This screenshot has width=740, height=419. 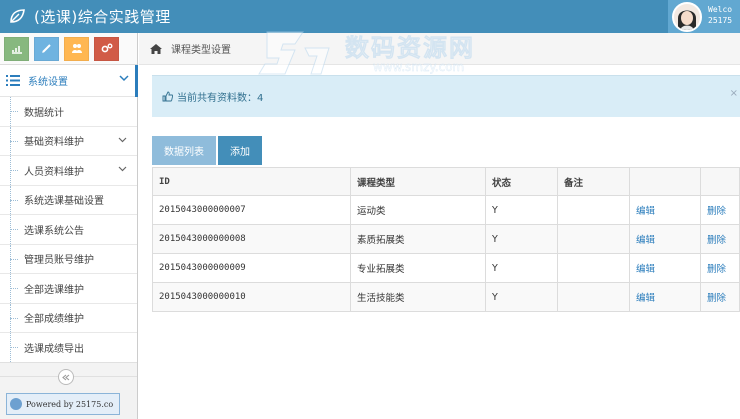 I want to click on sidebar-item-personnel: 人员资料维护, so click(x=68, y=171).